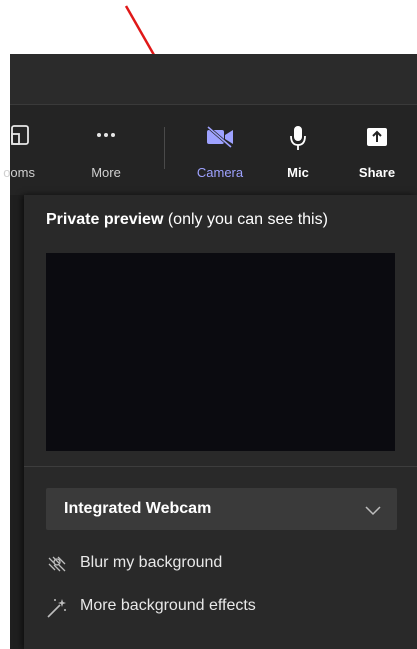  I want to click on mic-button: Mic, so click(298, 150).